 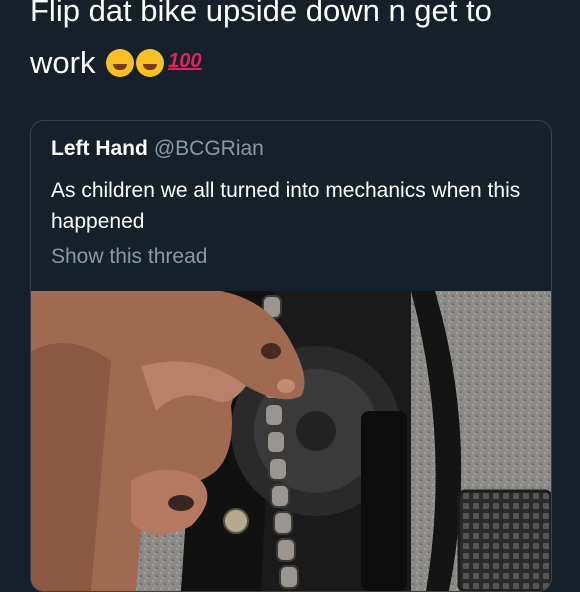 What do you see at coordinates (261, 14) in the screenshot?
I see `tweet-text-line-1: Flip dat bike upside down n get to` at bounding box center [261, 14].